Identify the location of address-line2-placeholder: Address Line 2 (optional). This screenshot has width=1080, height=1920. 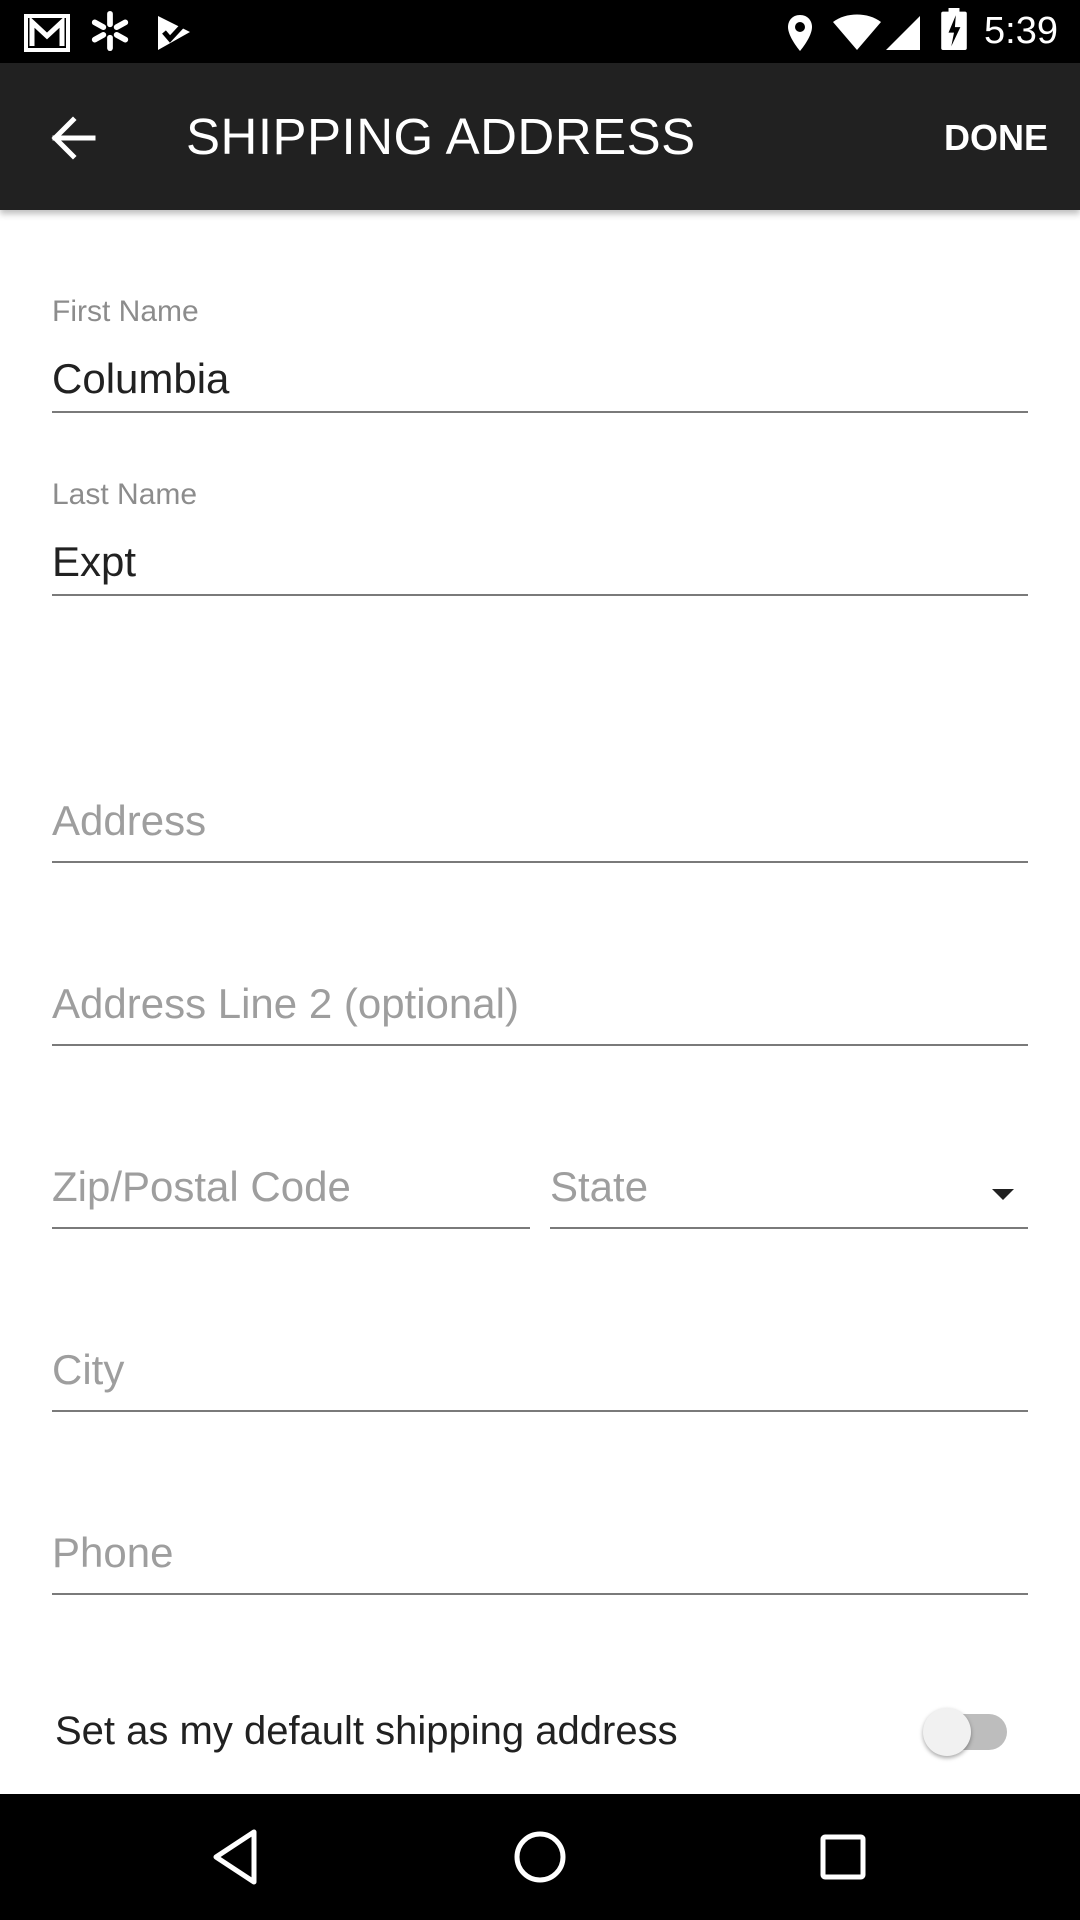
(285, 1003).